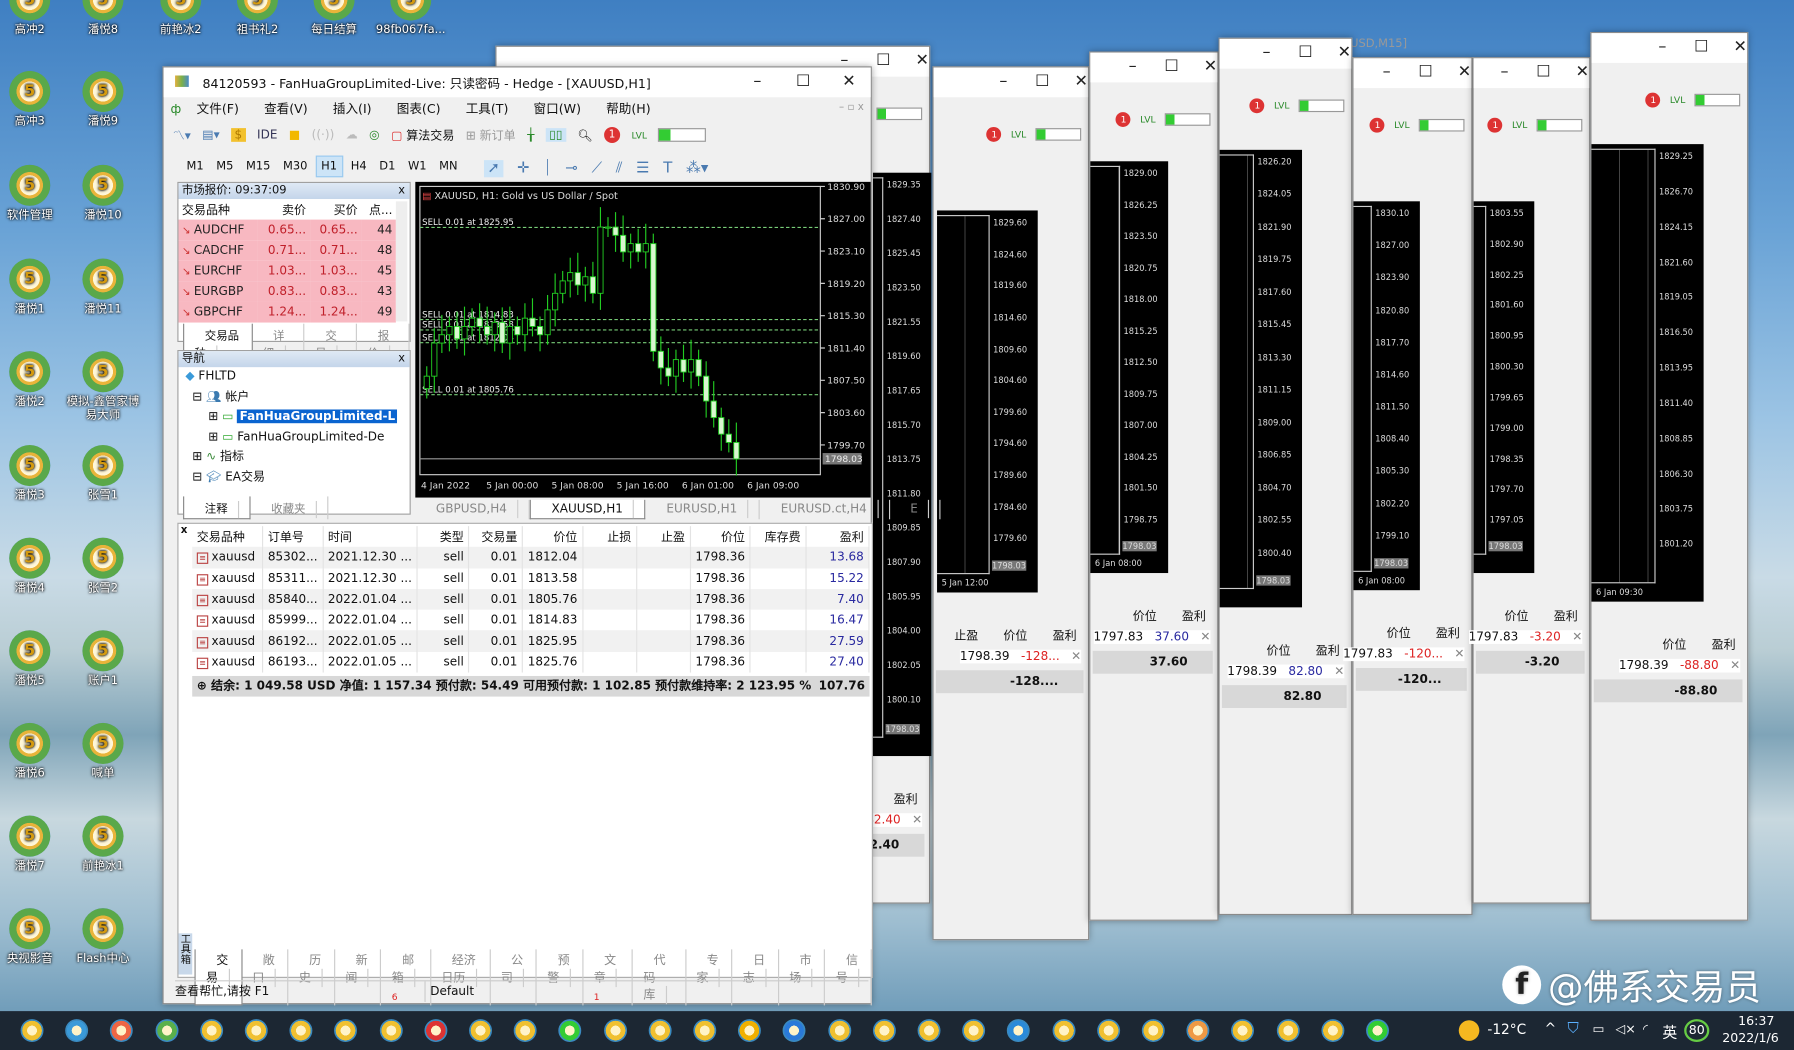  Describe the element at coordinates (33, 193) in the screenshot. I see `desktop-icon: 5 软件管理` at that location.